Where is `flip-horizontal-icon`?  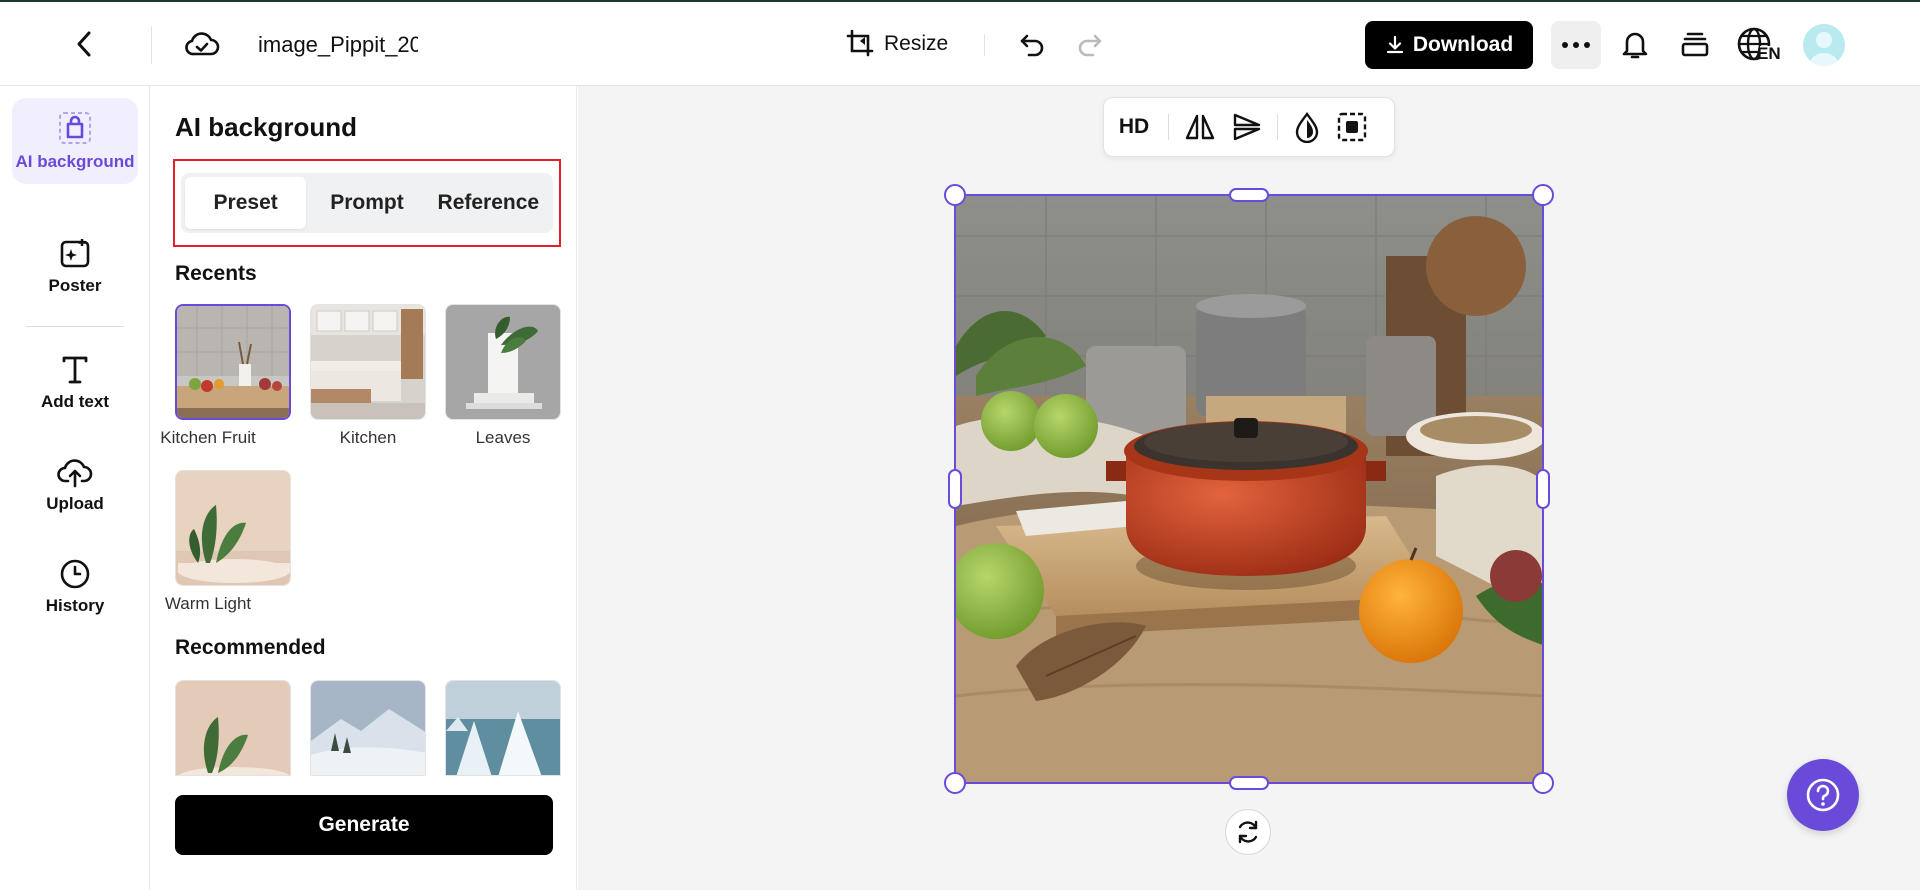
flip-horizontal-icon is located at coordinates (1200, 127).